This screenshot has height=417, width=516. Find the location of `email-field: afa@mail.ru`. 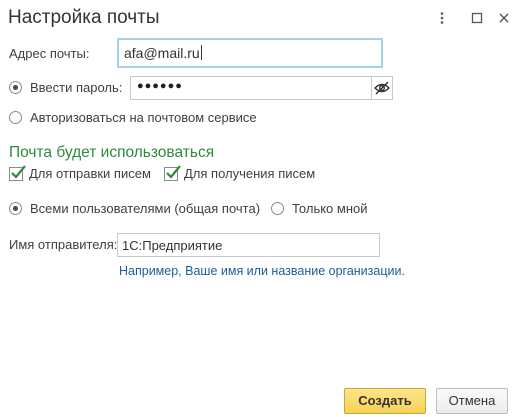

email-field: afa@mail.ru is located at coordinates (250, 53).